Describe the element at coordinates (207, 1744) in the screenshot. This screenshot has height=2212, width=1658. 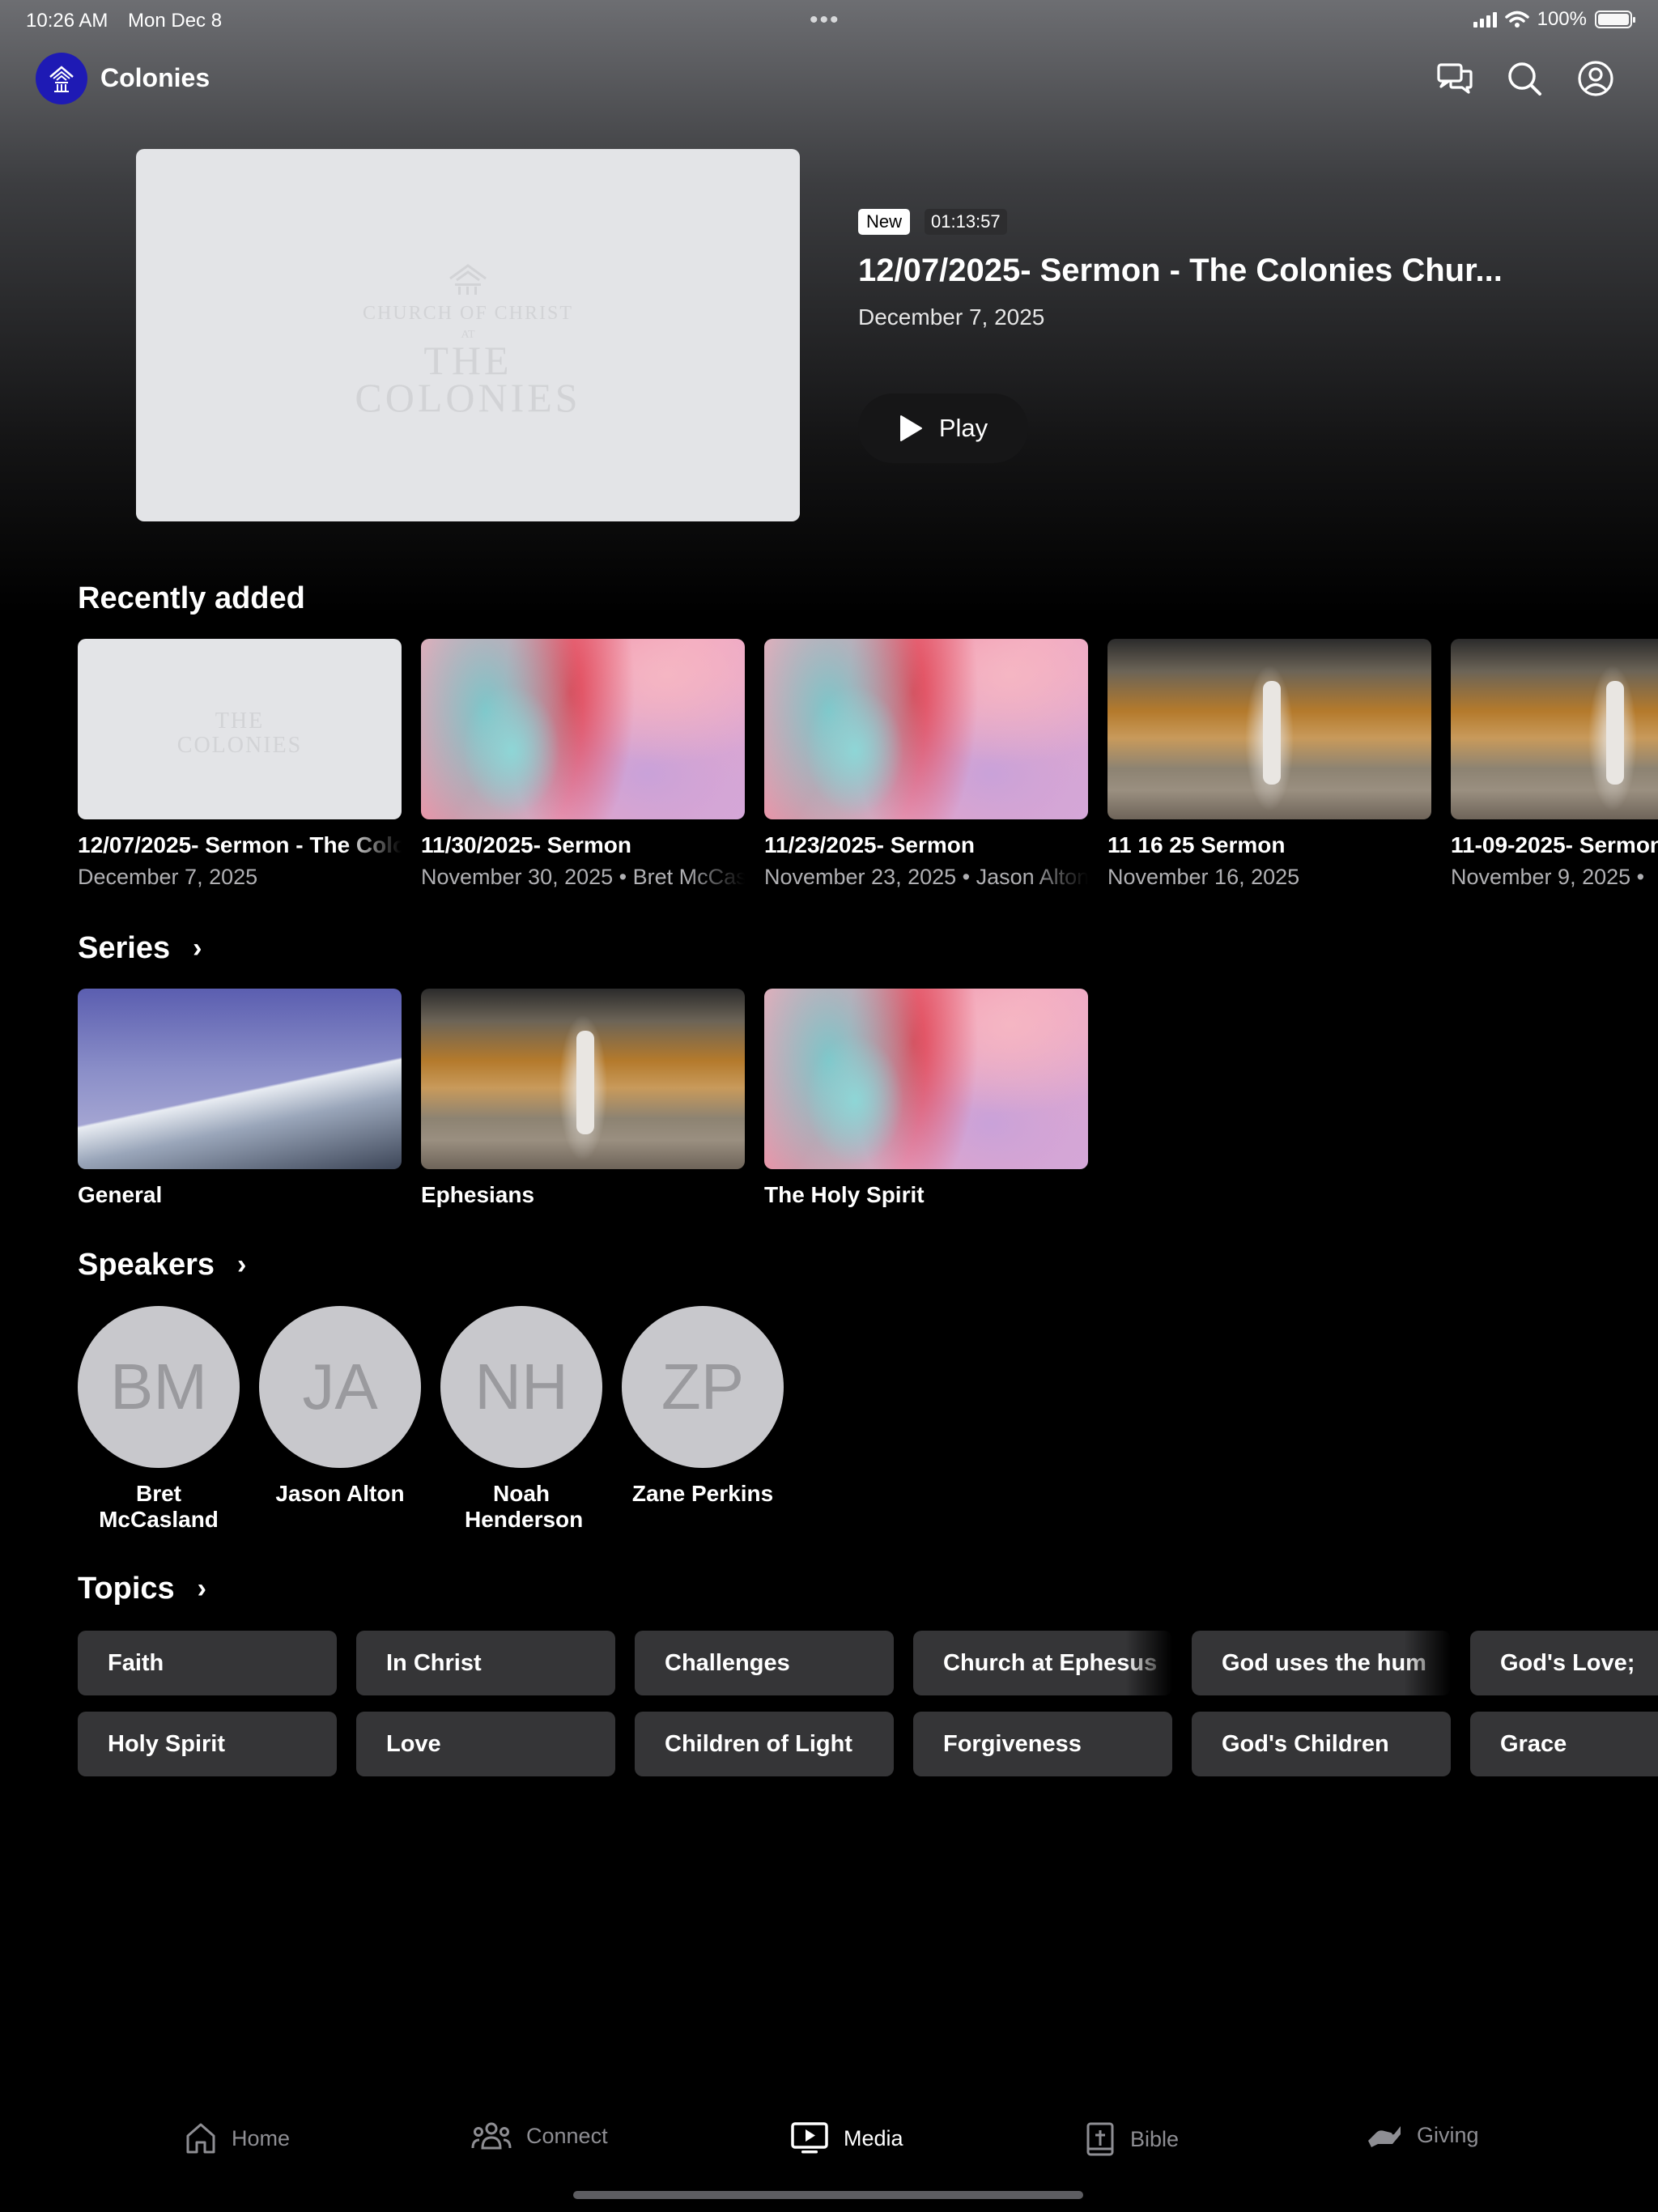
I see `topic-chip: Holy Spirit` at that location.